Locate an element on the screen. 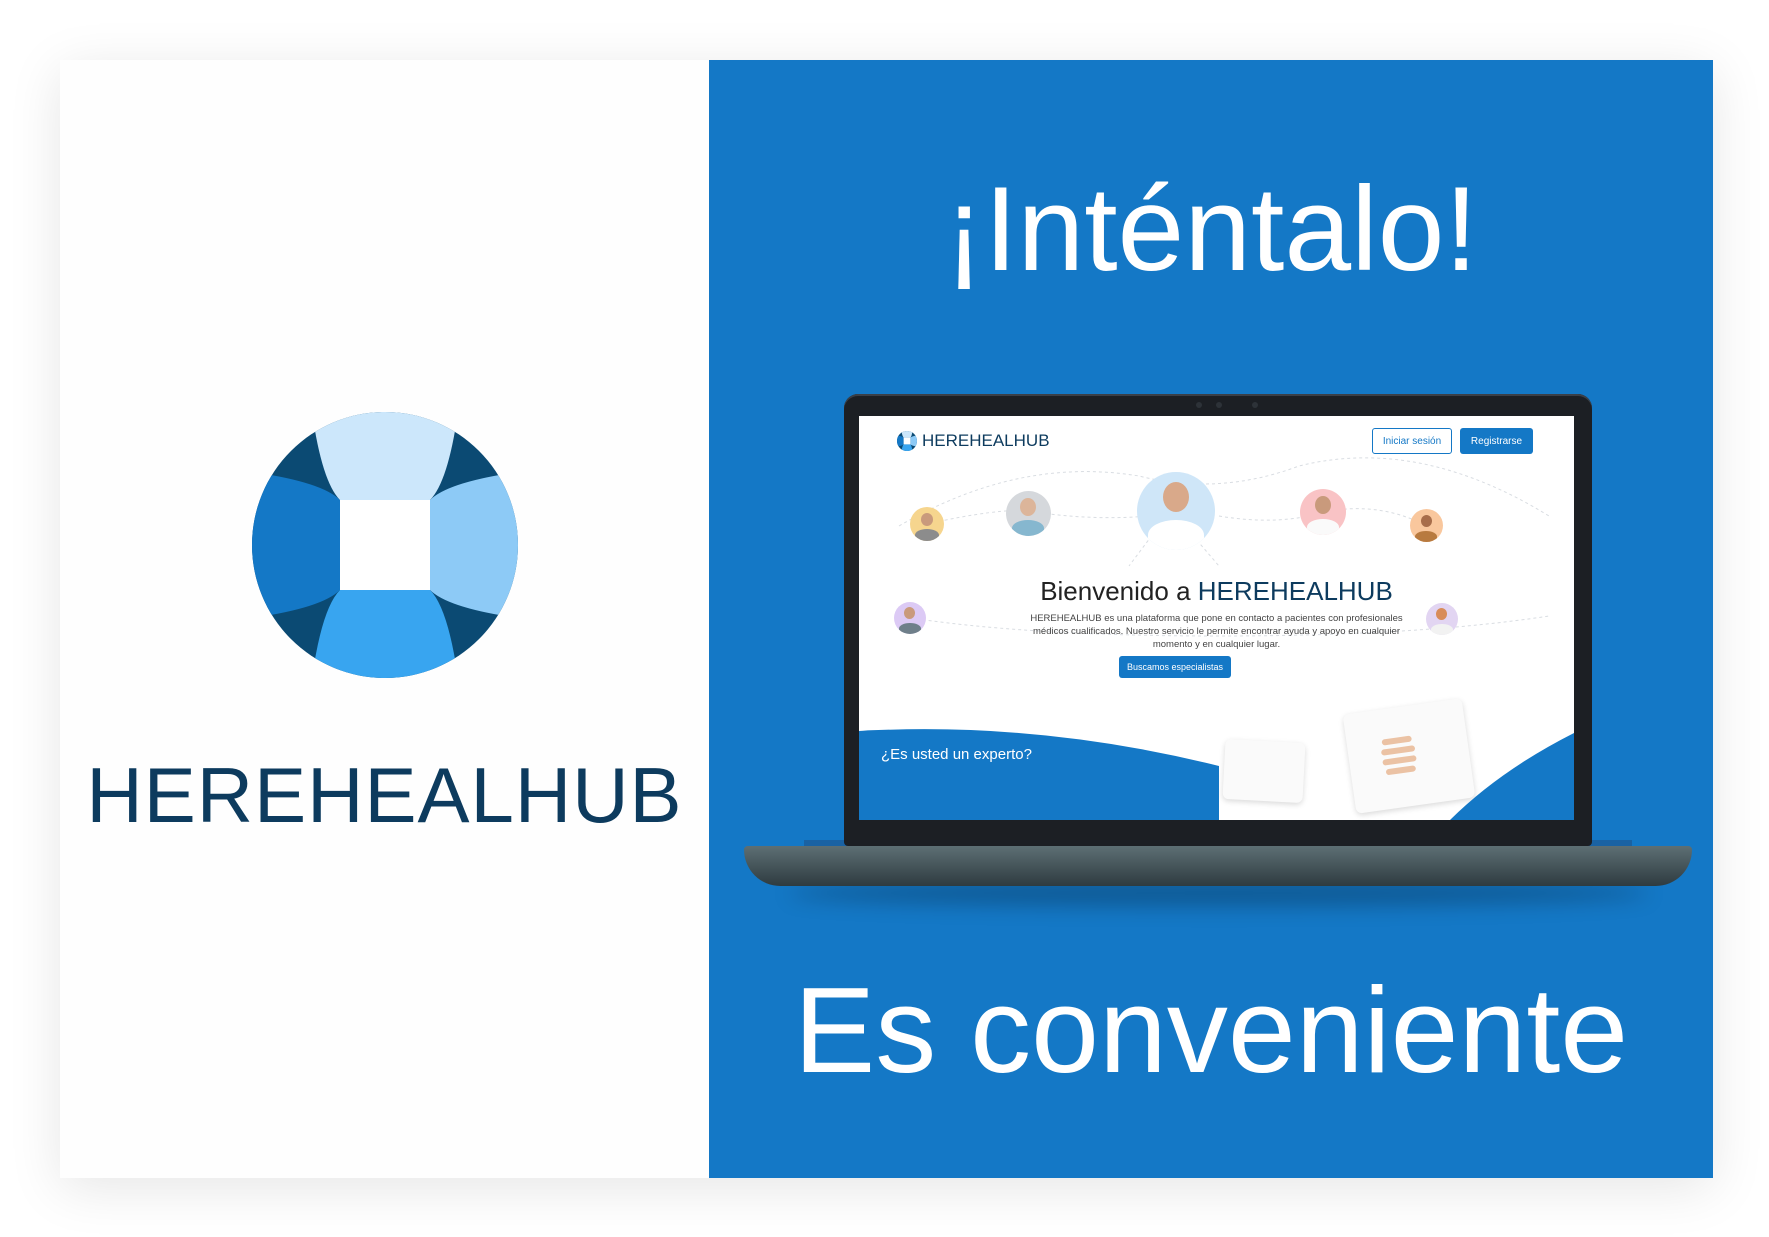 Image resolution: width=1769 pixels, height=1237 pixels. promo-tagline: Es conveniente is located at coordinates (1211, 1030).